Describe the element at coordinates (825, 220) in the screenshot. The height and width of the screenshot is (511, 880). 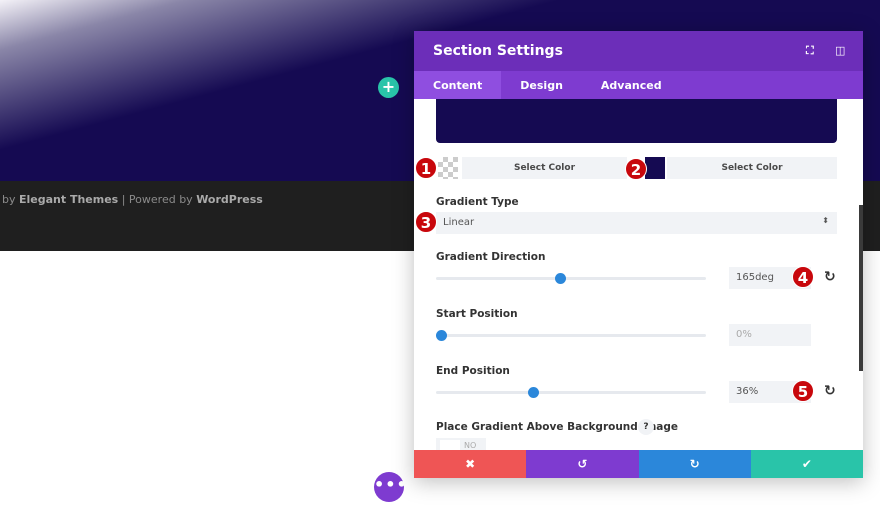
I see `select-arrows-icon: ⬍` at that location.